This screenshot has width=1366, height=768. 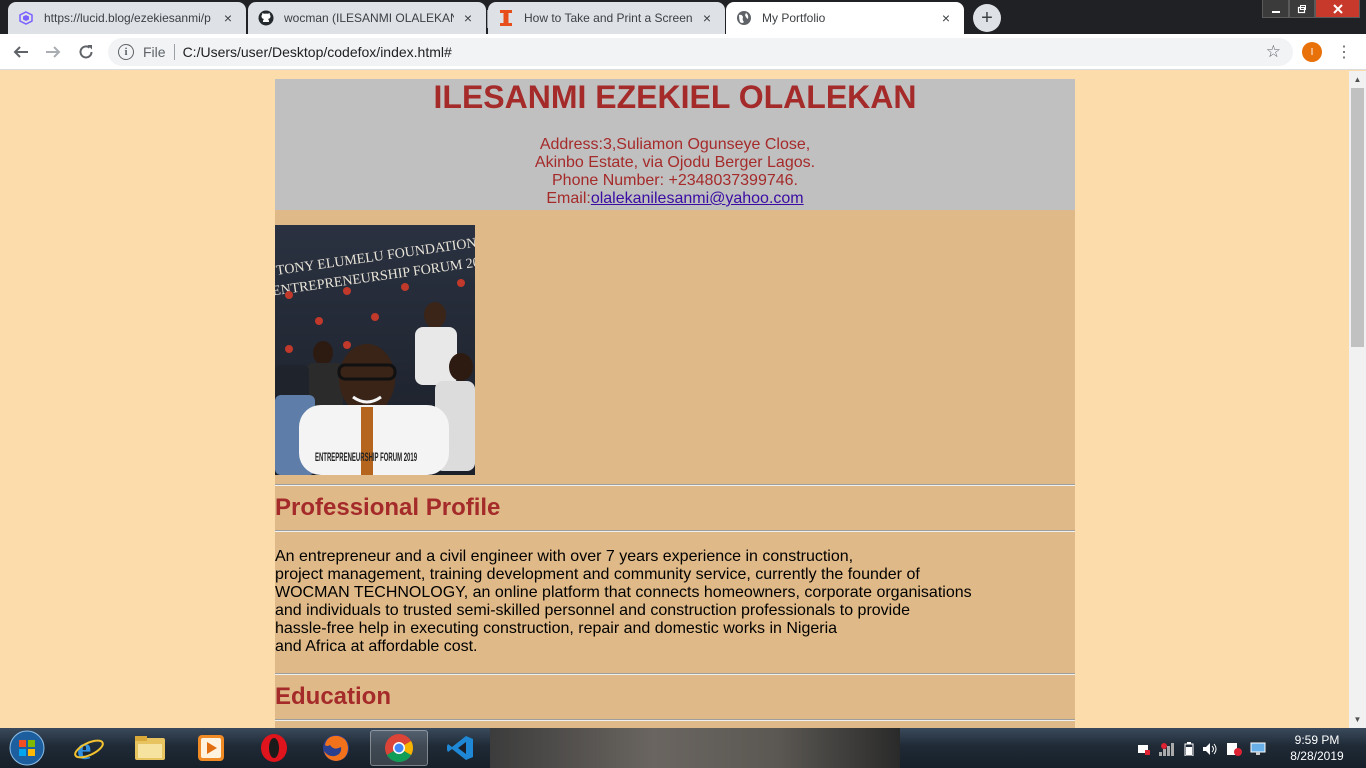 What do you see at coordinates (1144, 750) in the screenshot?
I see `network-status-icon` at bounding box center [1144, 750].